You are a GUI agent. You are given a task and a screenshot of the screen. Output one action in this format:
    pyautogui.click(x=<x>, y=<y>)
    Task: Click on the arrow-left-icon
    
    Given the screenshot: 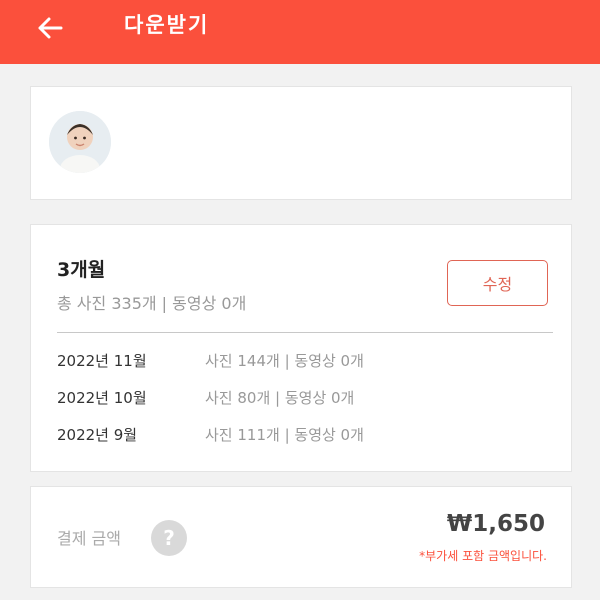 What is the action you would take?
    pyautogui.click(x=50, y=28)
    